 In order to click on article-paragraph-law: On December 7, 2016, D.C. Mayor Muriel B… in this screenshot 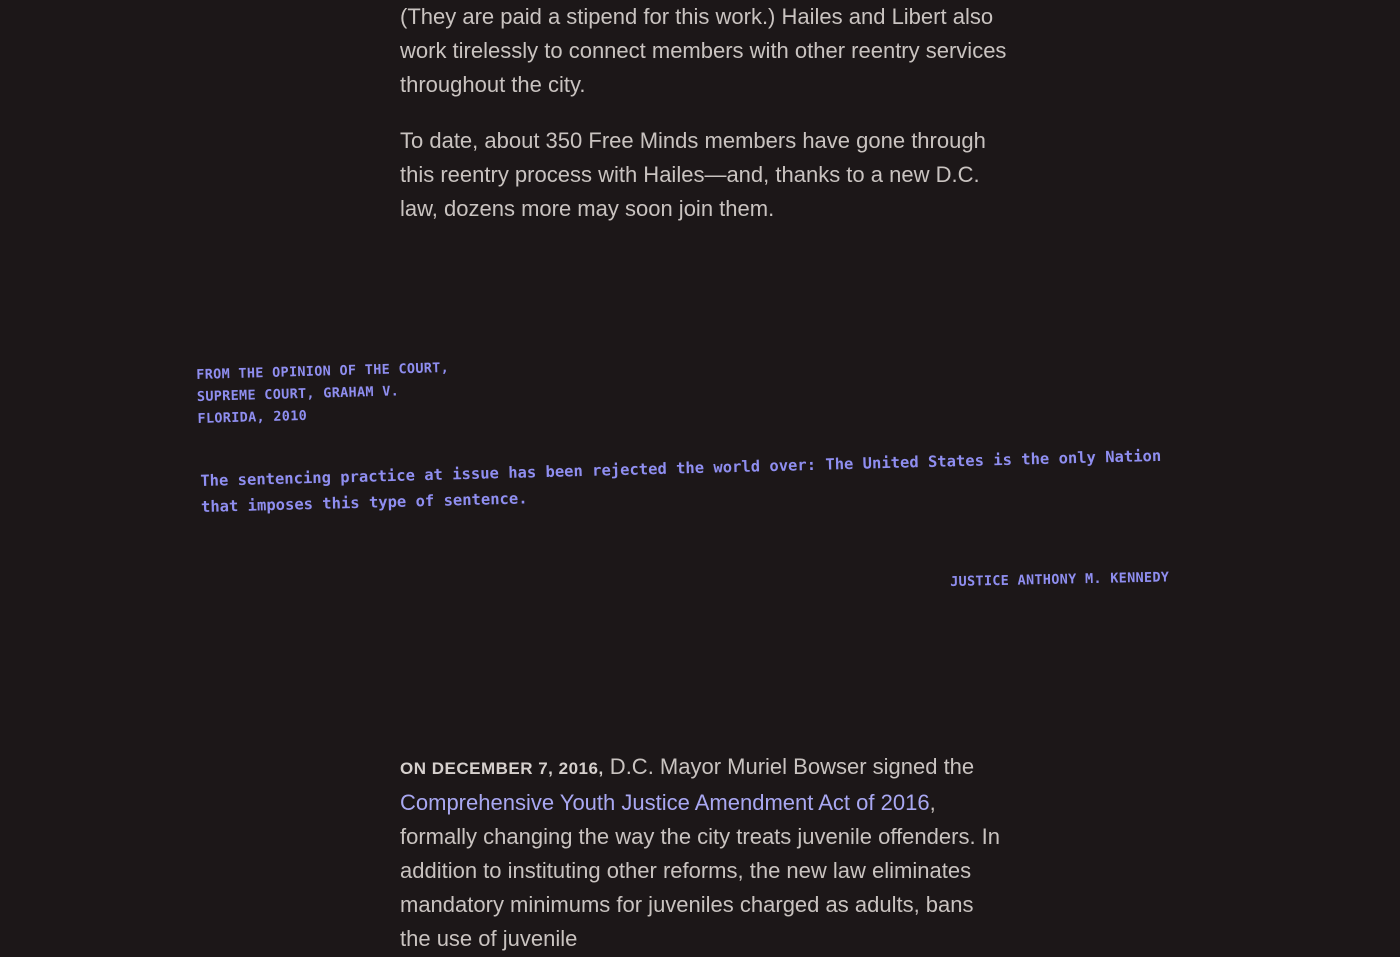, I will do `click(705, 853)`.